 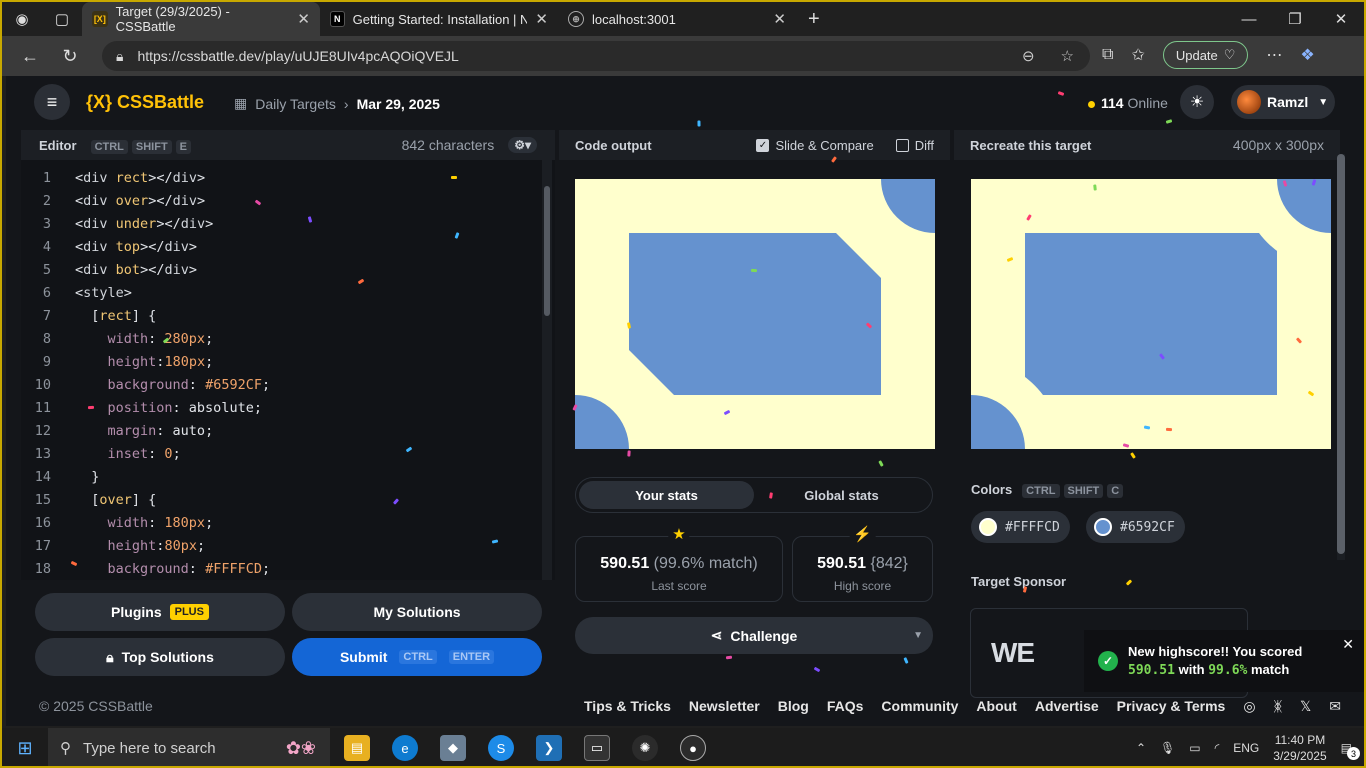 I want to click on my-solutions-button: My Solutions, so click(x=417, y=612).